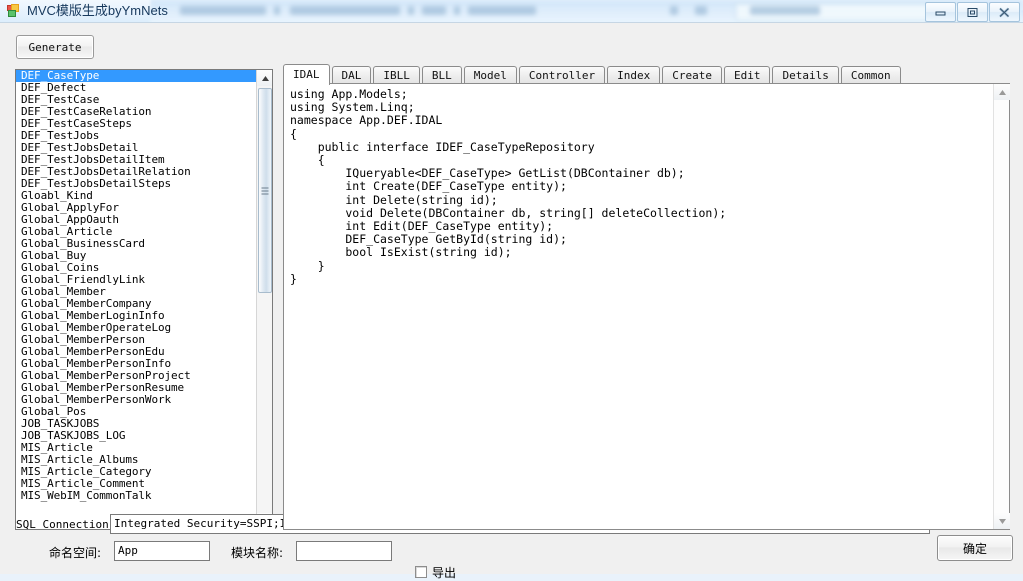 The width and height of the screenshot is (1023, 581). I want to click on tab-model: Model, so click(490, 75).